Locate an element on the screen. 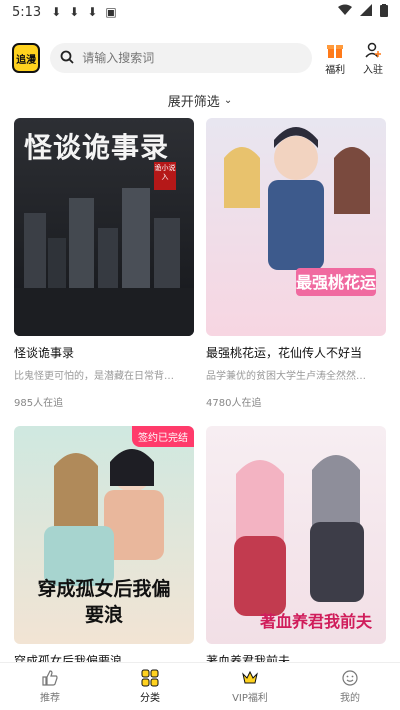 This screenshot has width=400, height=710. gift-icon is located at coordinates (335, 51).